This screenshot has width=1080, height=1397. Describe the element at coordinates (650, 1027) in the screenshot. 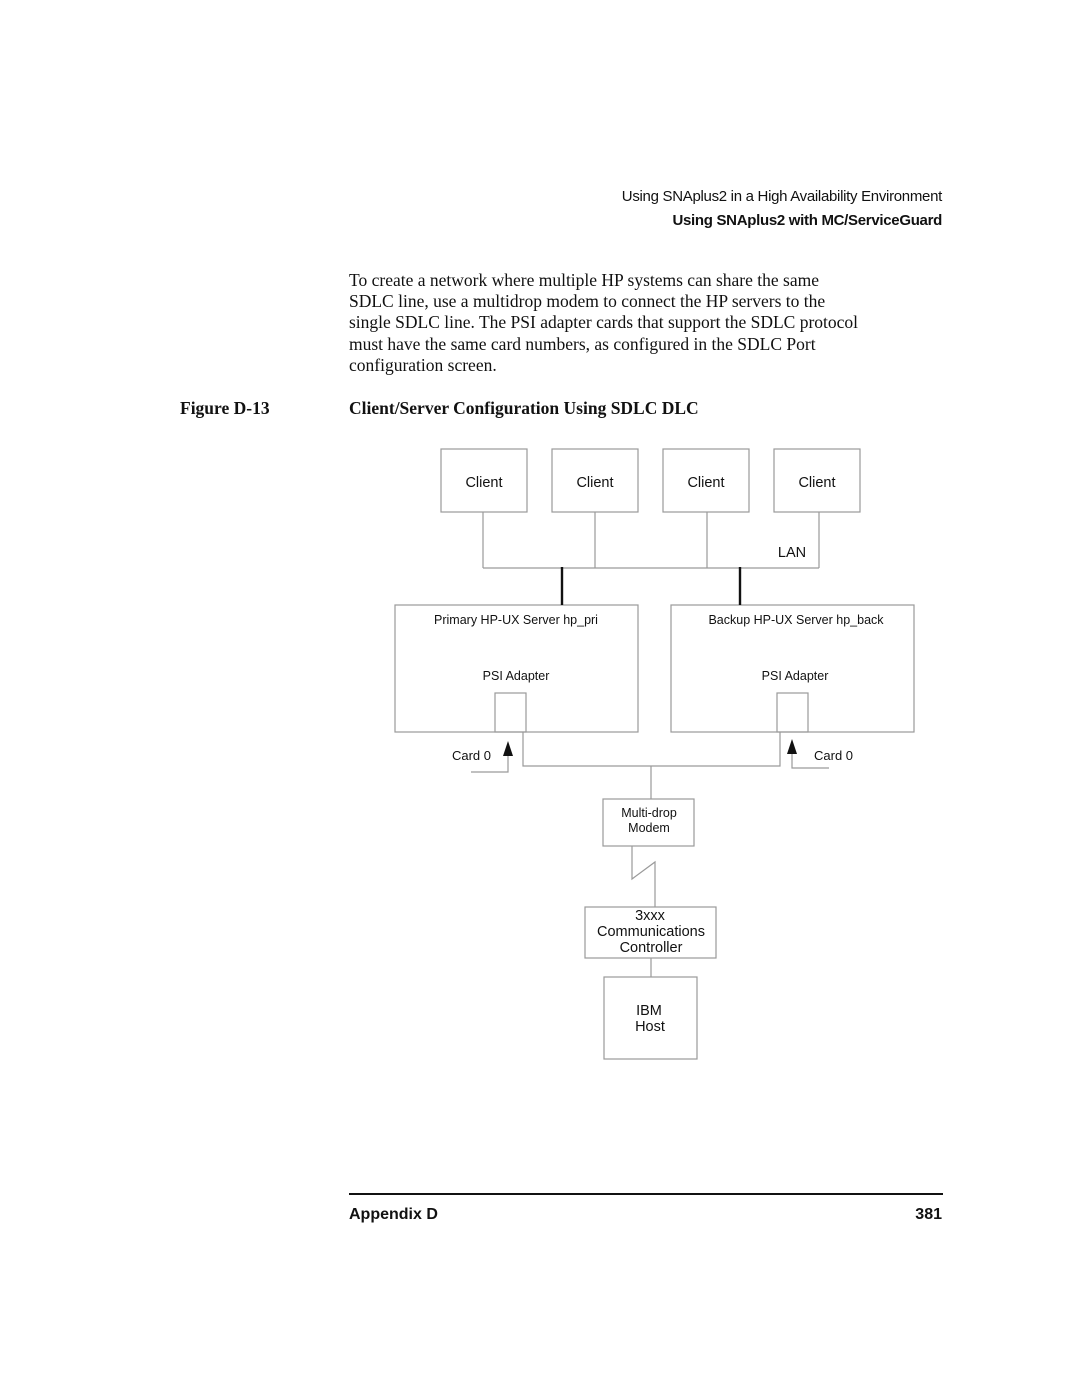

I see `host-label-line2: Host` at that location.